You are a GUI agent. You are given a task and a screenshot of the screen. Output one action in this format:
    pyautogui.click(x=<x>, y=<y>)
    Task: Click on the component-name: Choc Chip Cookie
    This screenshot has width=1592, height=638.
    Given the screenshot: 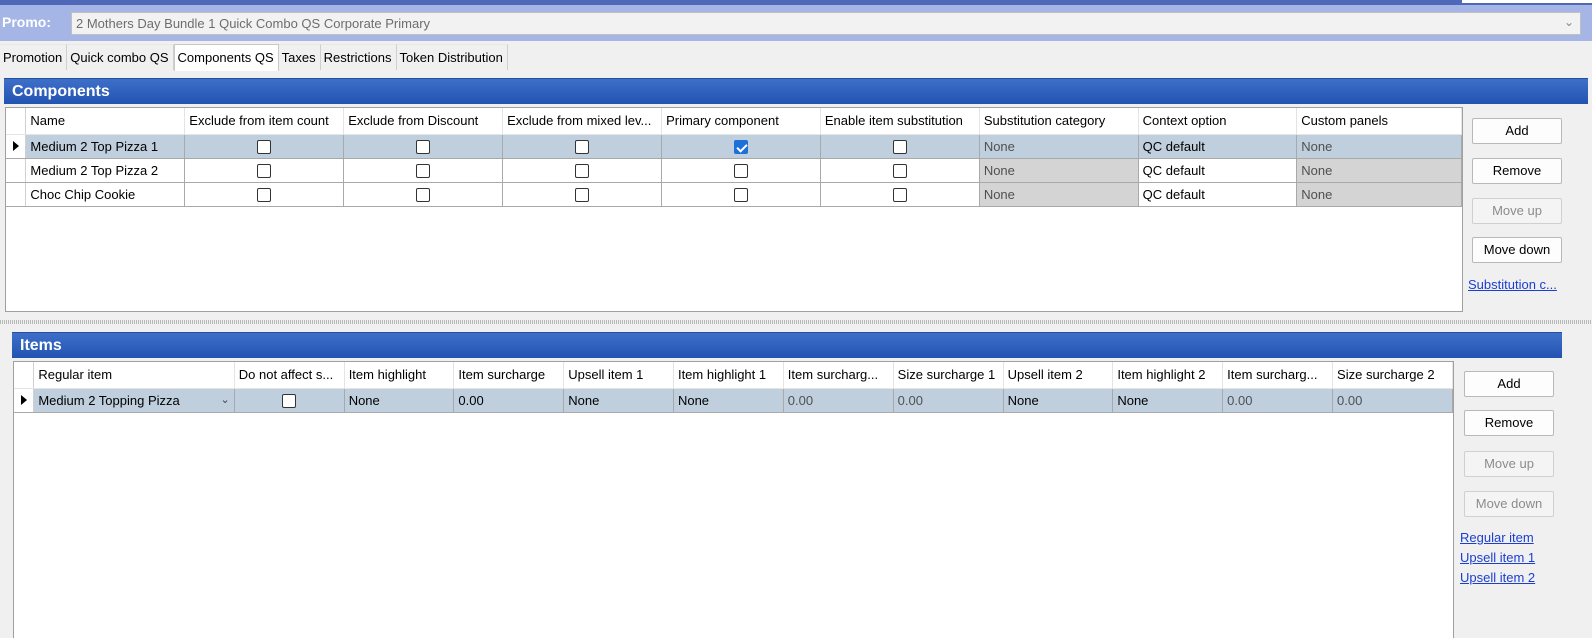 What is the action you would take?
    pyautogui.click(x=105, y=194)
    